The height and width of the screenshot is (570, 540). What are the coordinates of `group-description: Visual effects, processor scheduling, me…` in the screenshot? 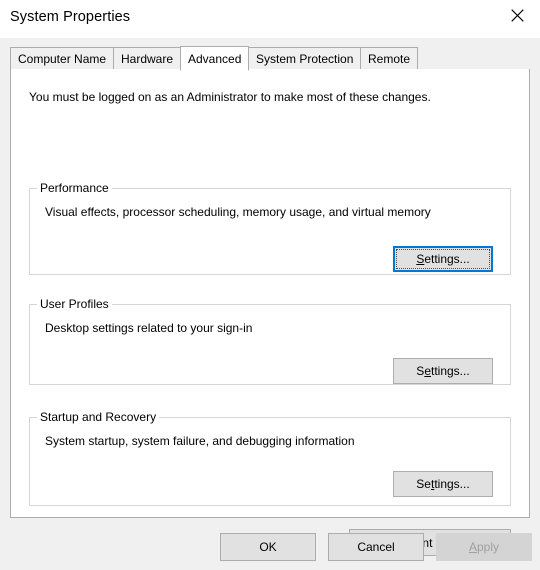 It's located at (238, 212).